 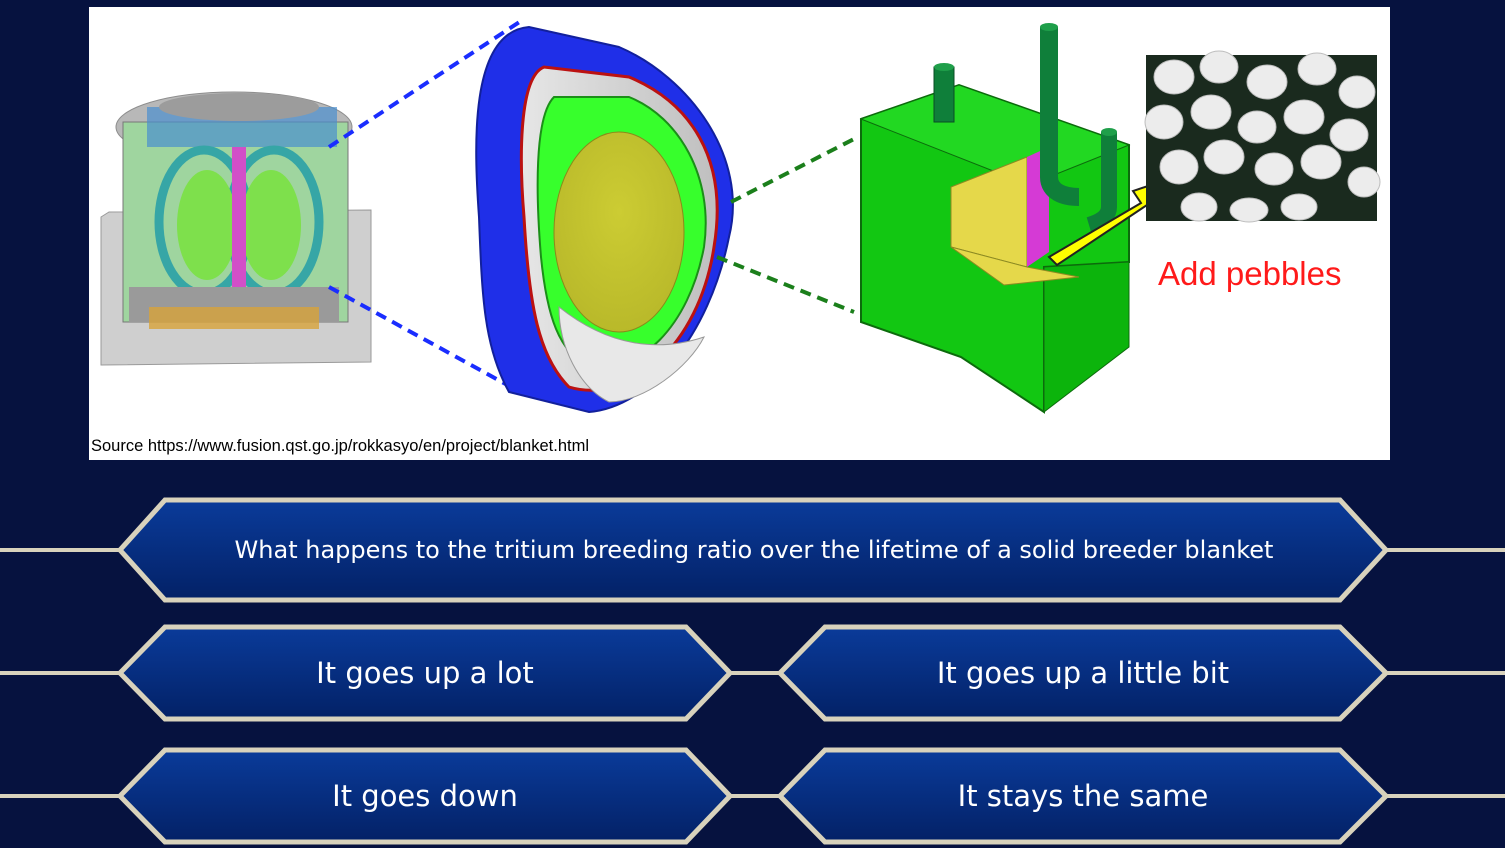 I want to click on tokamak-cutaway, so click(x=236, y=228).